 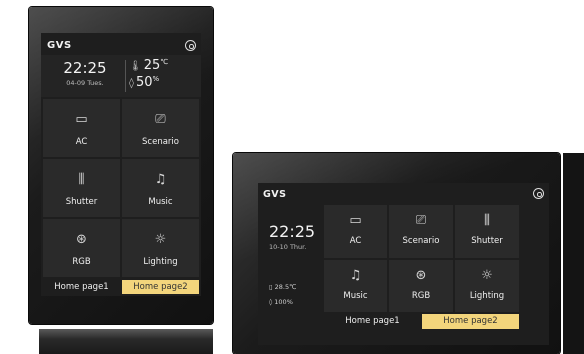 I want to click on humidity-unit: %, so click(x=156, y=79).